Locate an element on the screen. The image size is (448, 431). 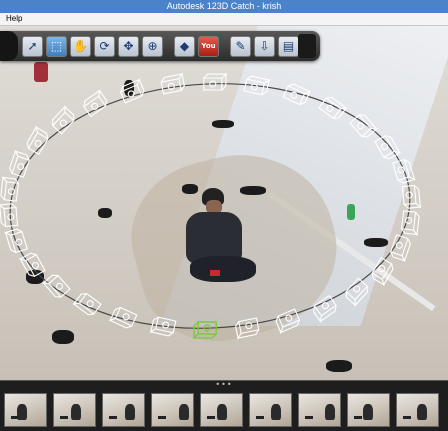
select-tool-icon: ➚ is located at coordinates (32, 46).